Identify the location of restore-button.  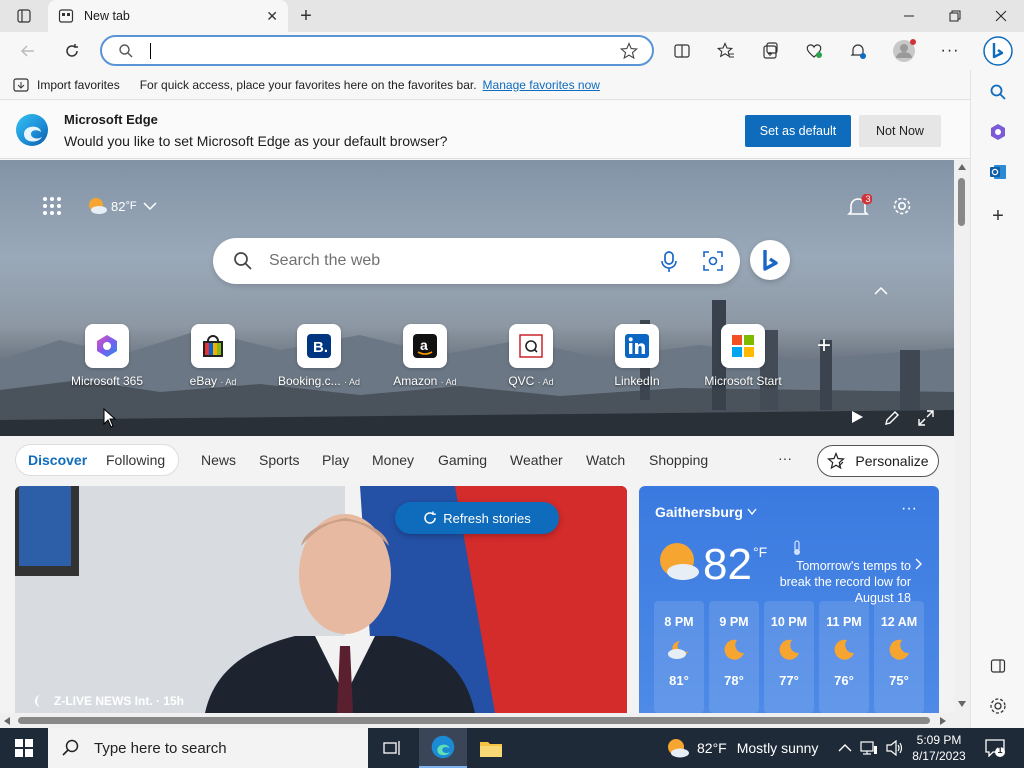
(955, 16).